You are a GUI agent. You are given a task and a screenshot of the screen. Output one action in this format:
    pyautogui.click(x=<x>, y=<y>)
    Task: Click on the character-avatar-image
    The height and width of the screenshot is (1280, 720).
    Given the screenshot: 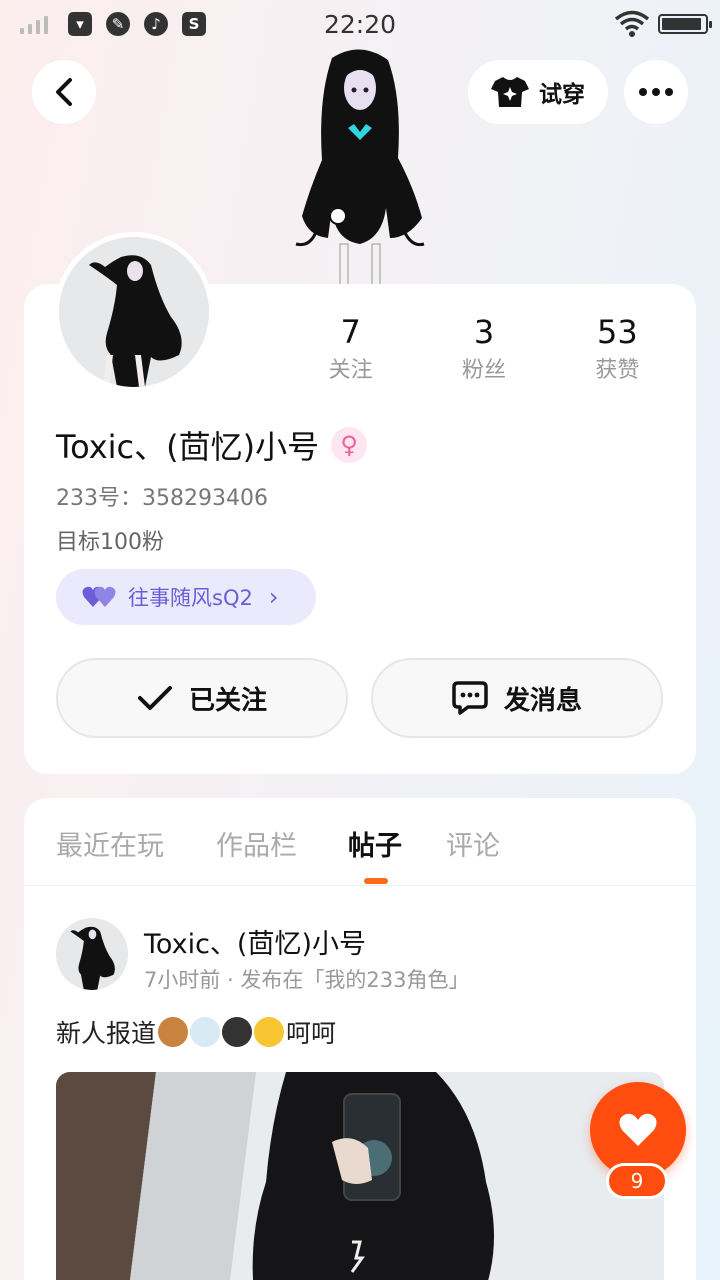 What is the action you would take?
    pyautogui.click(x=360, y=168)
    